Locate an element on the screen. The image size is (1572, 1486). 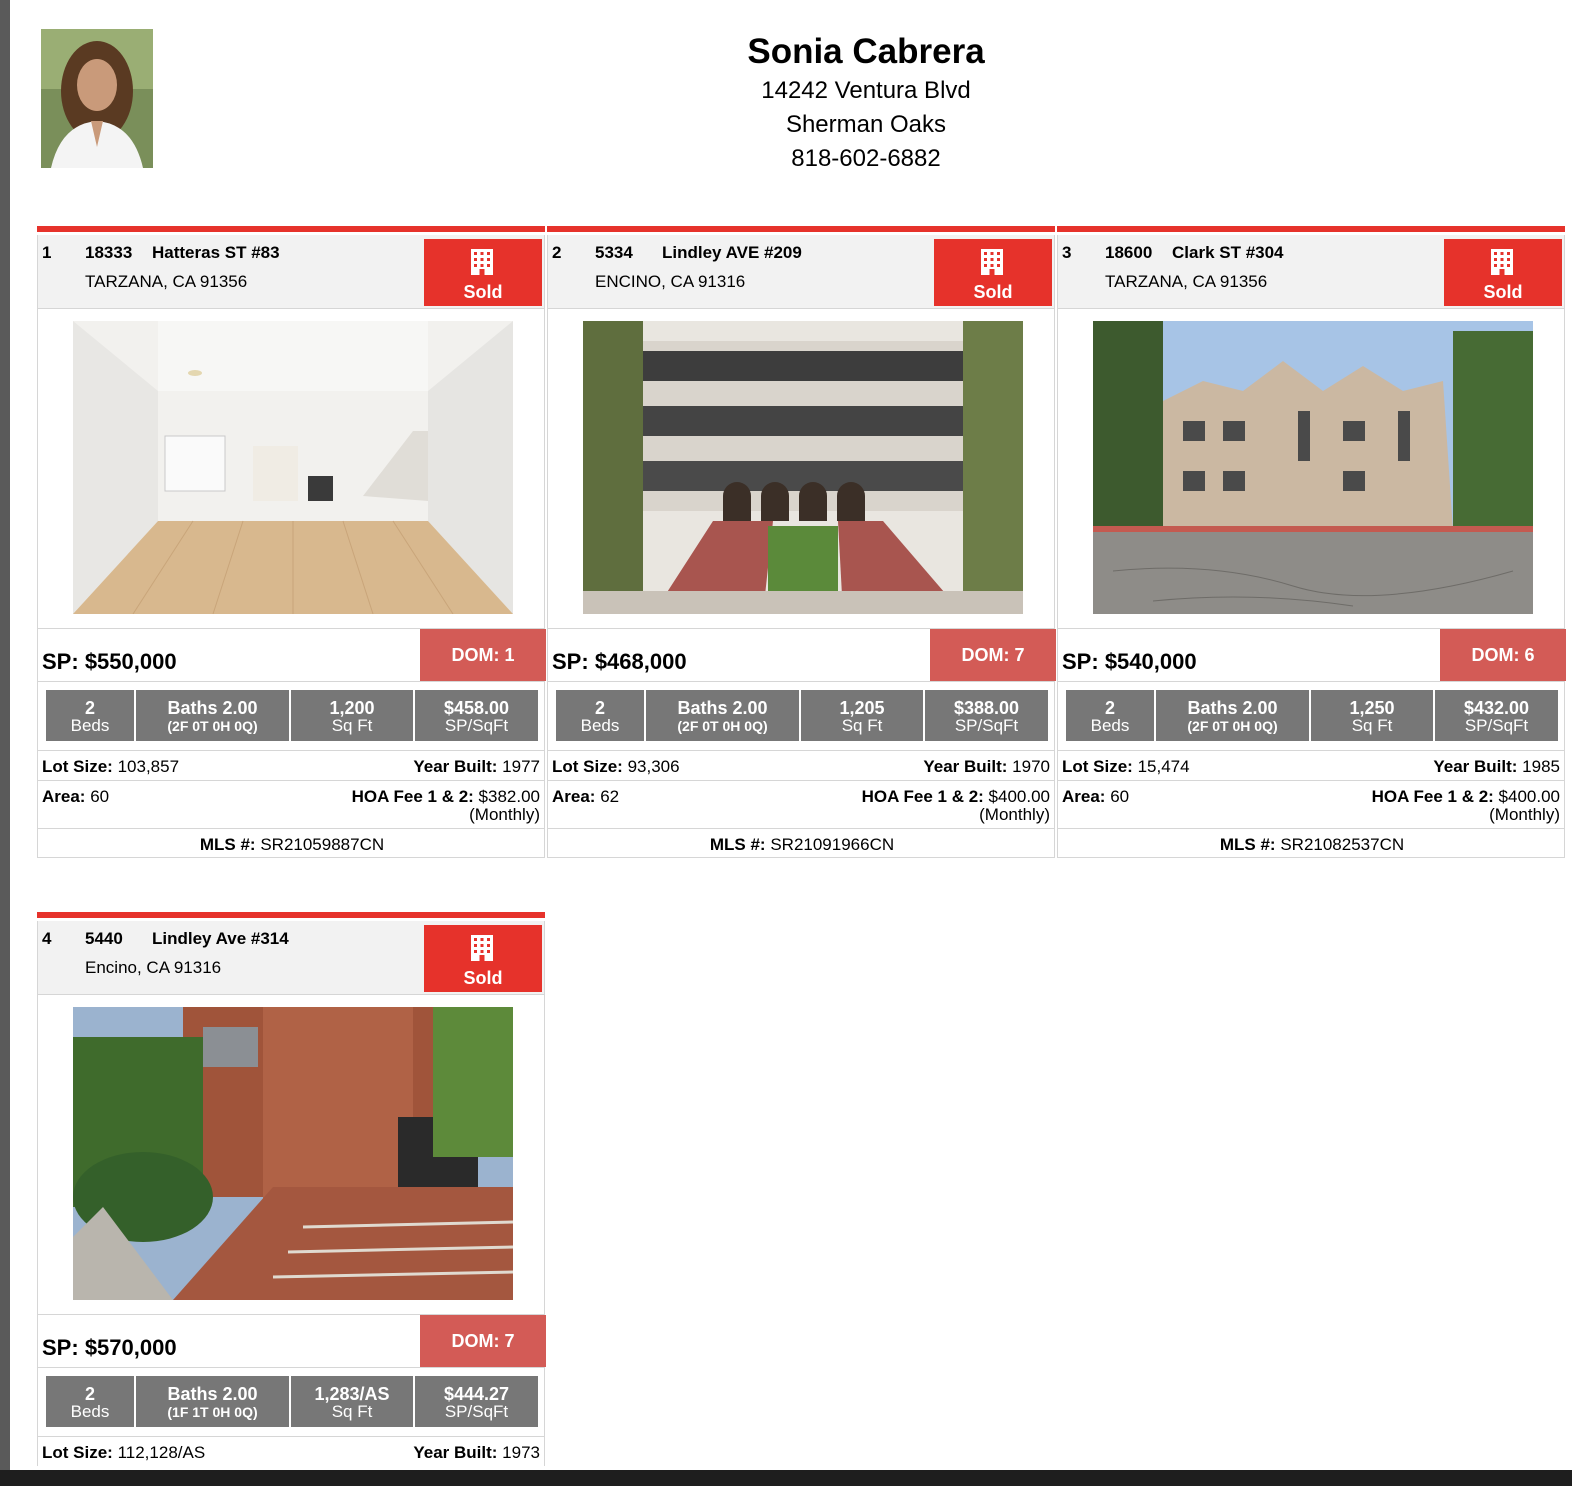
year-built: Year Built: 1977 is located at coordinates (476, 766).